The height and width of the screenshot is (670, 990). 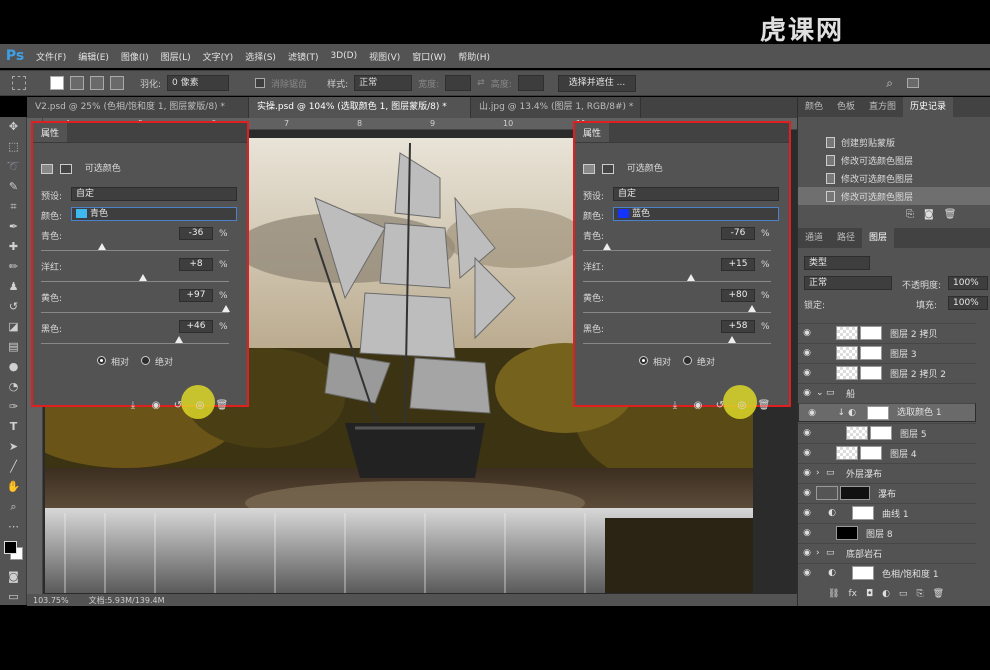 I want to click on history-item: 创建剪贴蒙版, so click(x=894, y=142).